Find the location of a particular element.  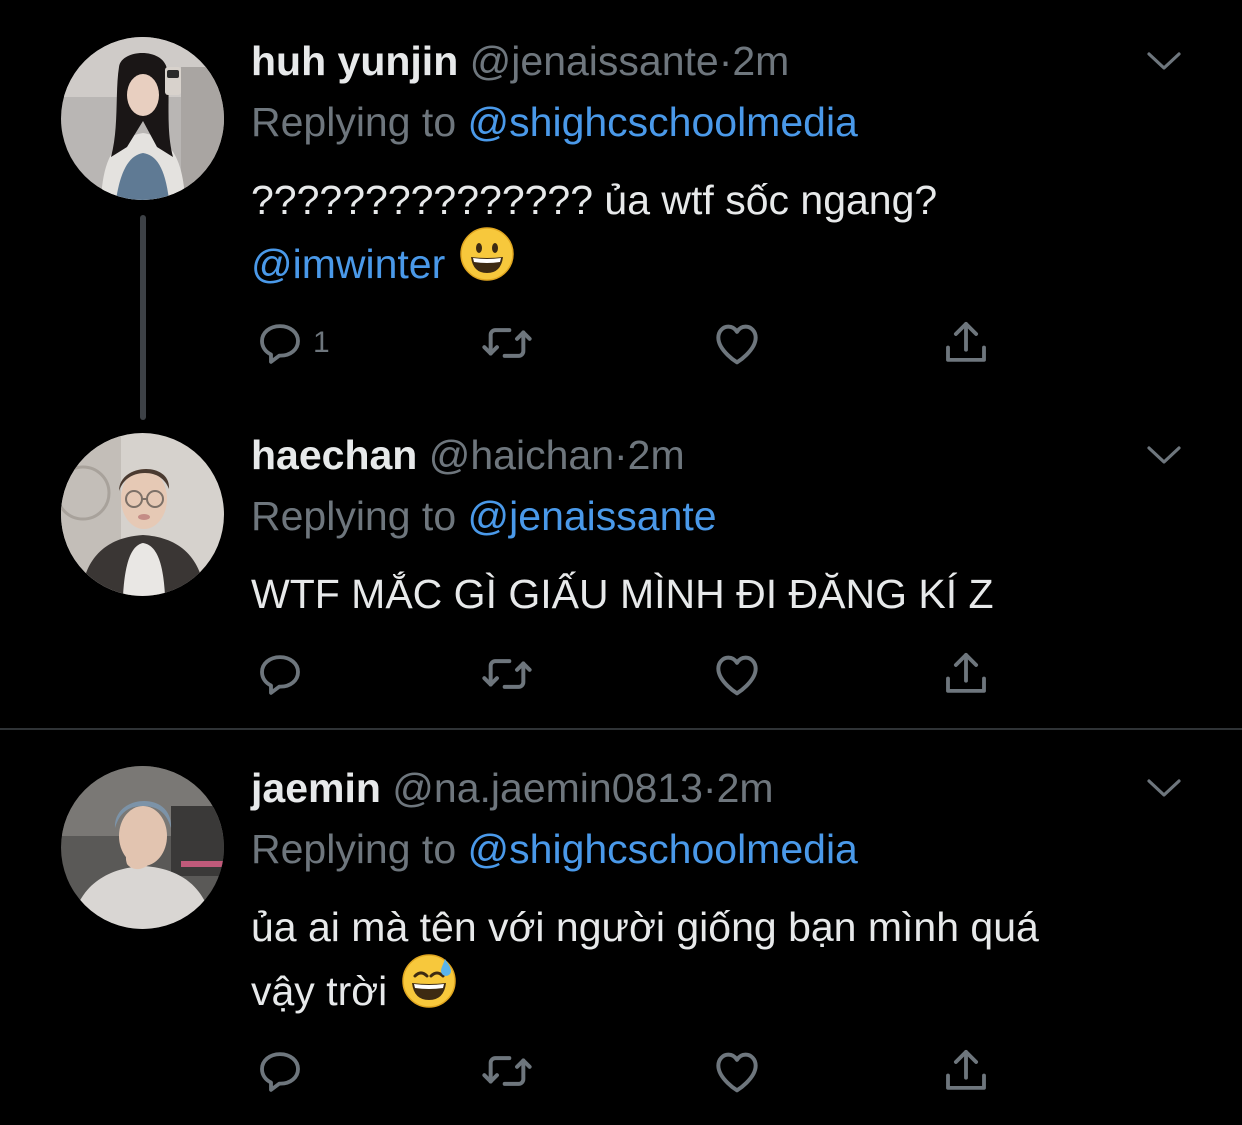

display-name: huh yunjin is located at coordinates (354, 61).